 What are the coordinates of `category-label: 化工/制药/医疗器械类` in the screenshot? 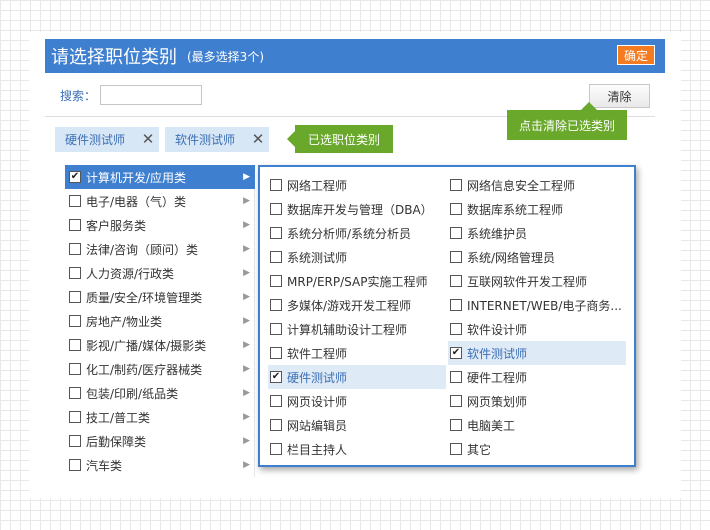 It's located at (144, 369).